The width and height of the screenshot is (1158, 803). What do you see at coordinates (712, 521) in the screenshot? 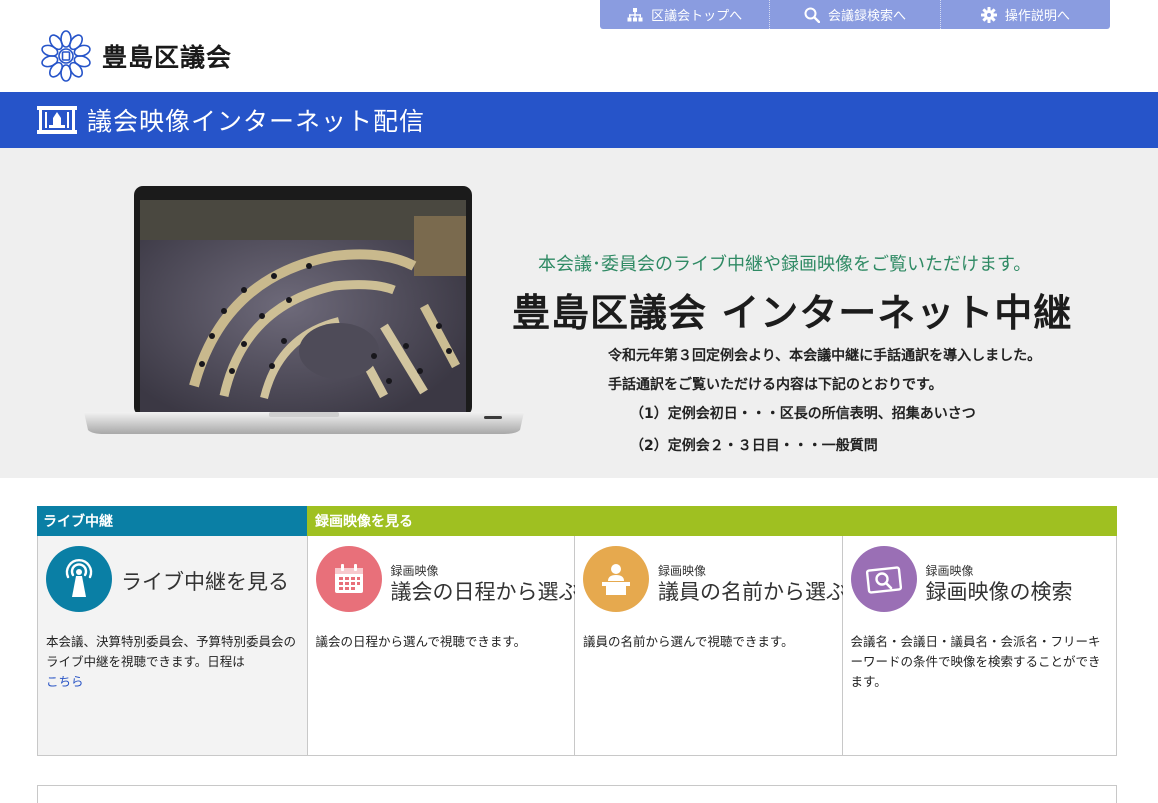
I see `recorded-category-header: 録画映像を見る` at bounding box center [712, 521].